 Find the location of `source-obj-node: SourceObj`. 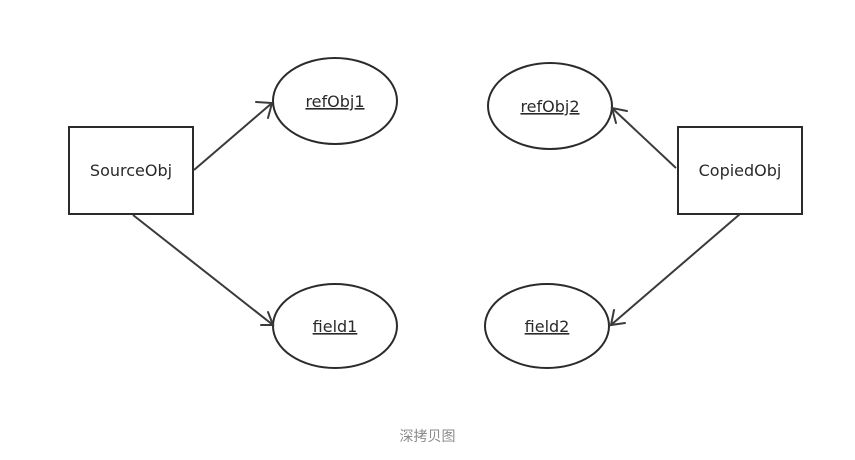

source-obj-node: SourceObj is located at coordinates (131, 170).